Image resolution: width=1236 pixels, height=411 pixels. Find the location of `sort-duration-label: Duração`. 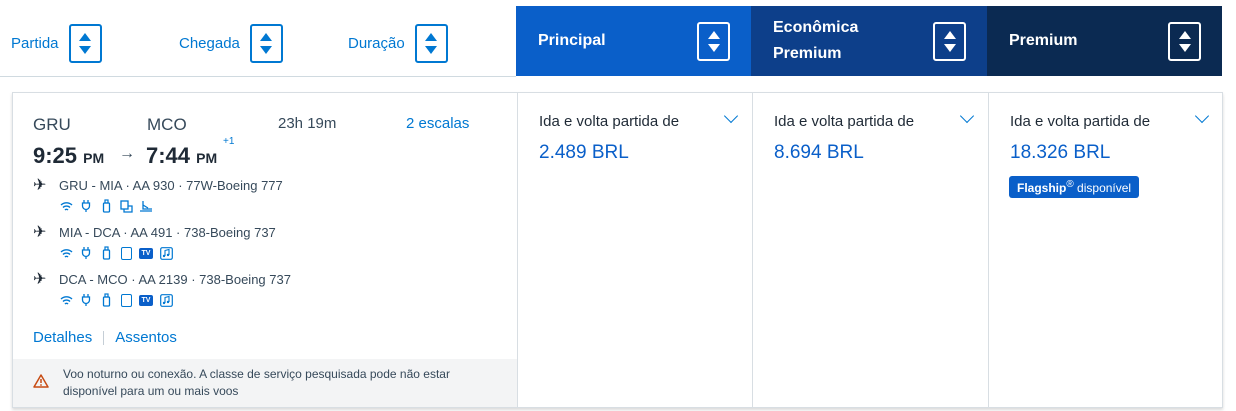

sort-duration-label: Duração is located at coordinates (376, 43).